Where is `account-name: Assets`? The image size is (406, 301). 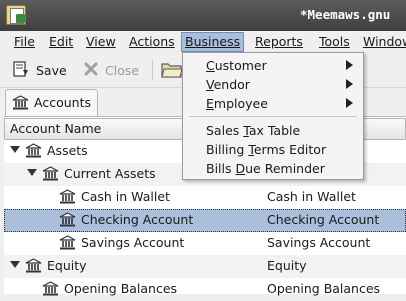
account-name: Assets is located at coordinates (67, 150).